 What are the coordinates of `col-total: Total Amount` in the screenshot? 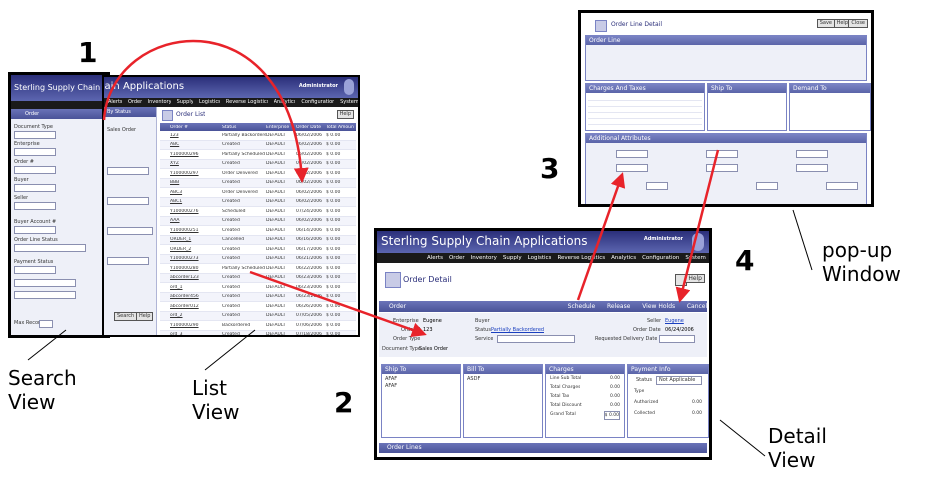 It's located at (340, 127).